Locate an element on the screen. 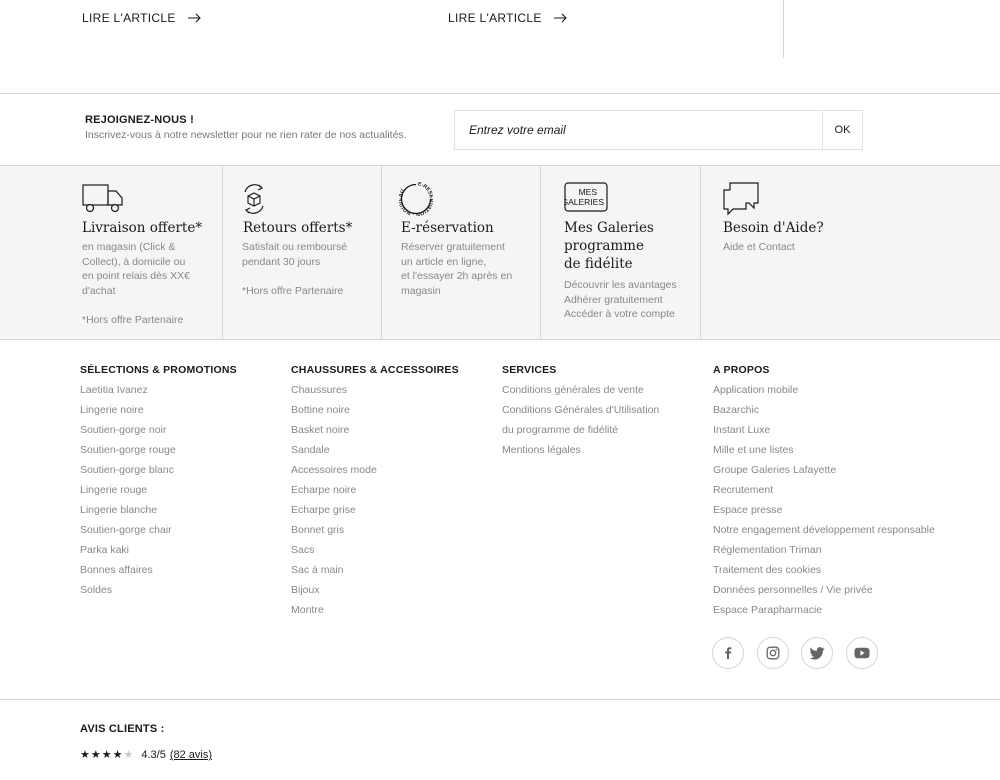  footer-link: Lingerie rouge is located at coordinates (158, 494).